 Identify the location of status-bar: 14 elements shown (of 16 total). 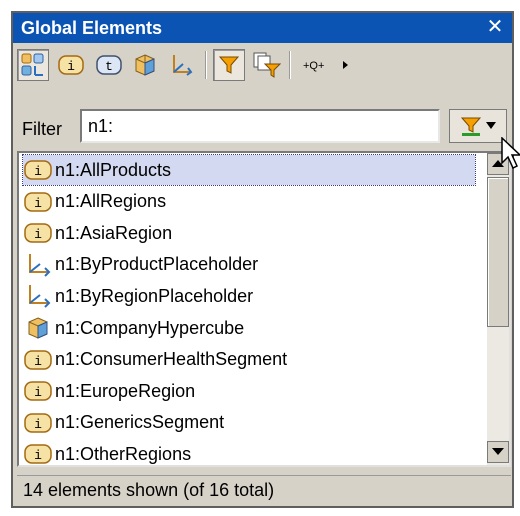
(264, 490).